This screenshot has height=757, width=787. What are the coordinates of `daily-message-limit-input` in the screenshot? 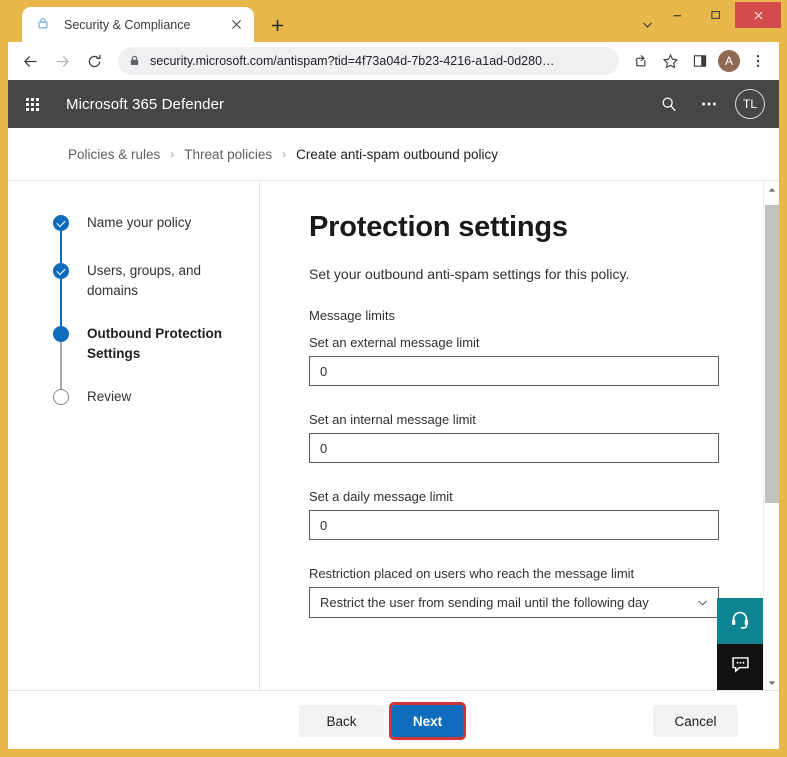 It's located at (514, 525).